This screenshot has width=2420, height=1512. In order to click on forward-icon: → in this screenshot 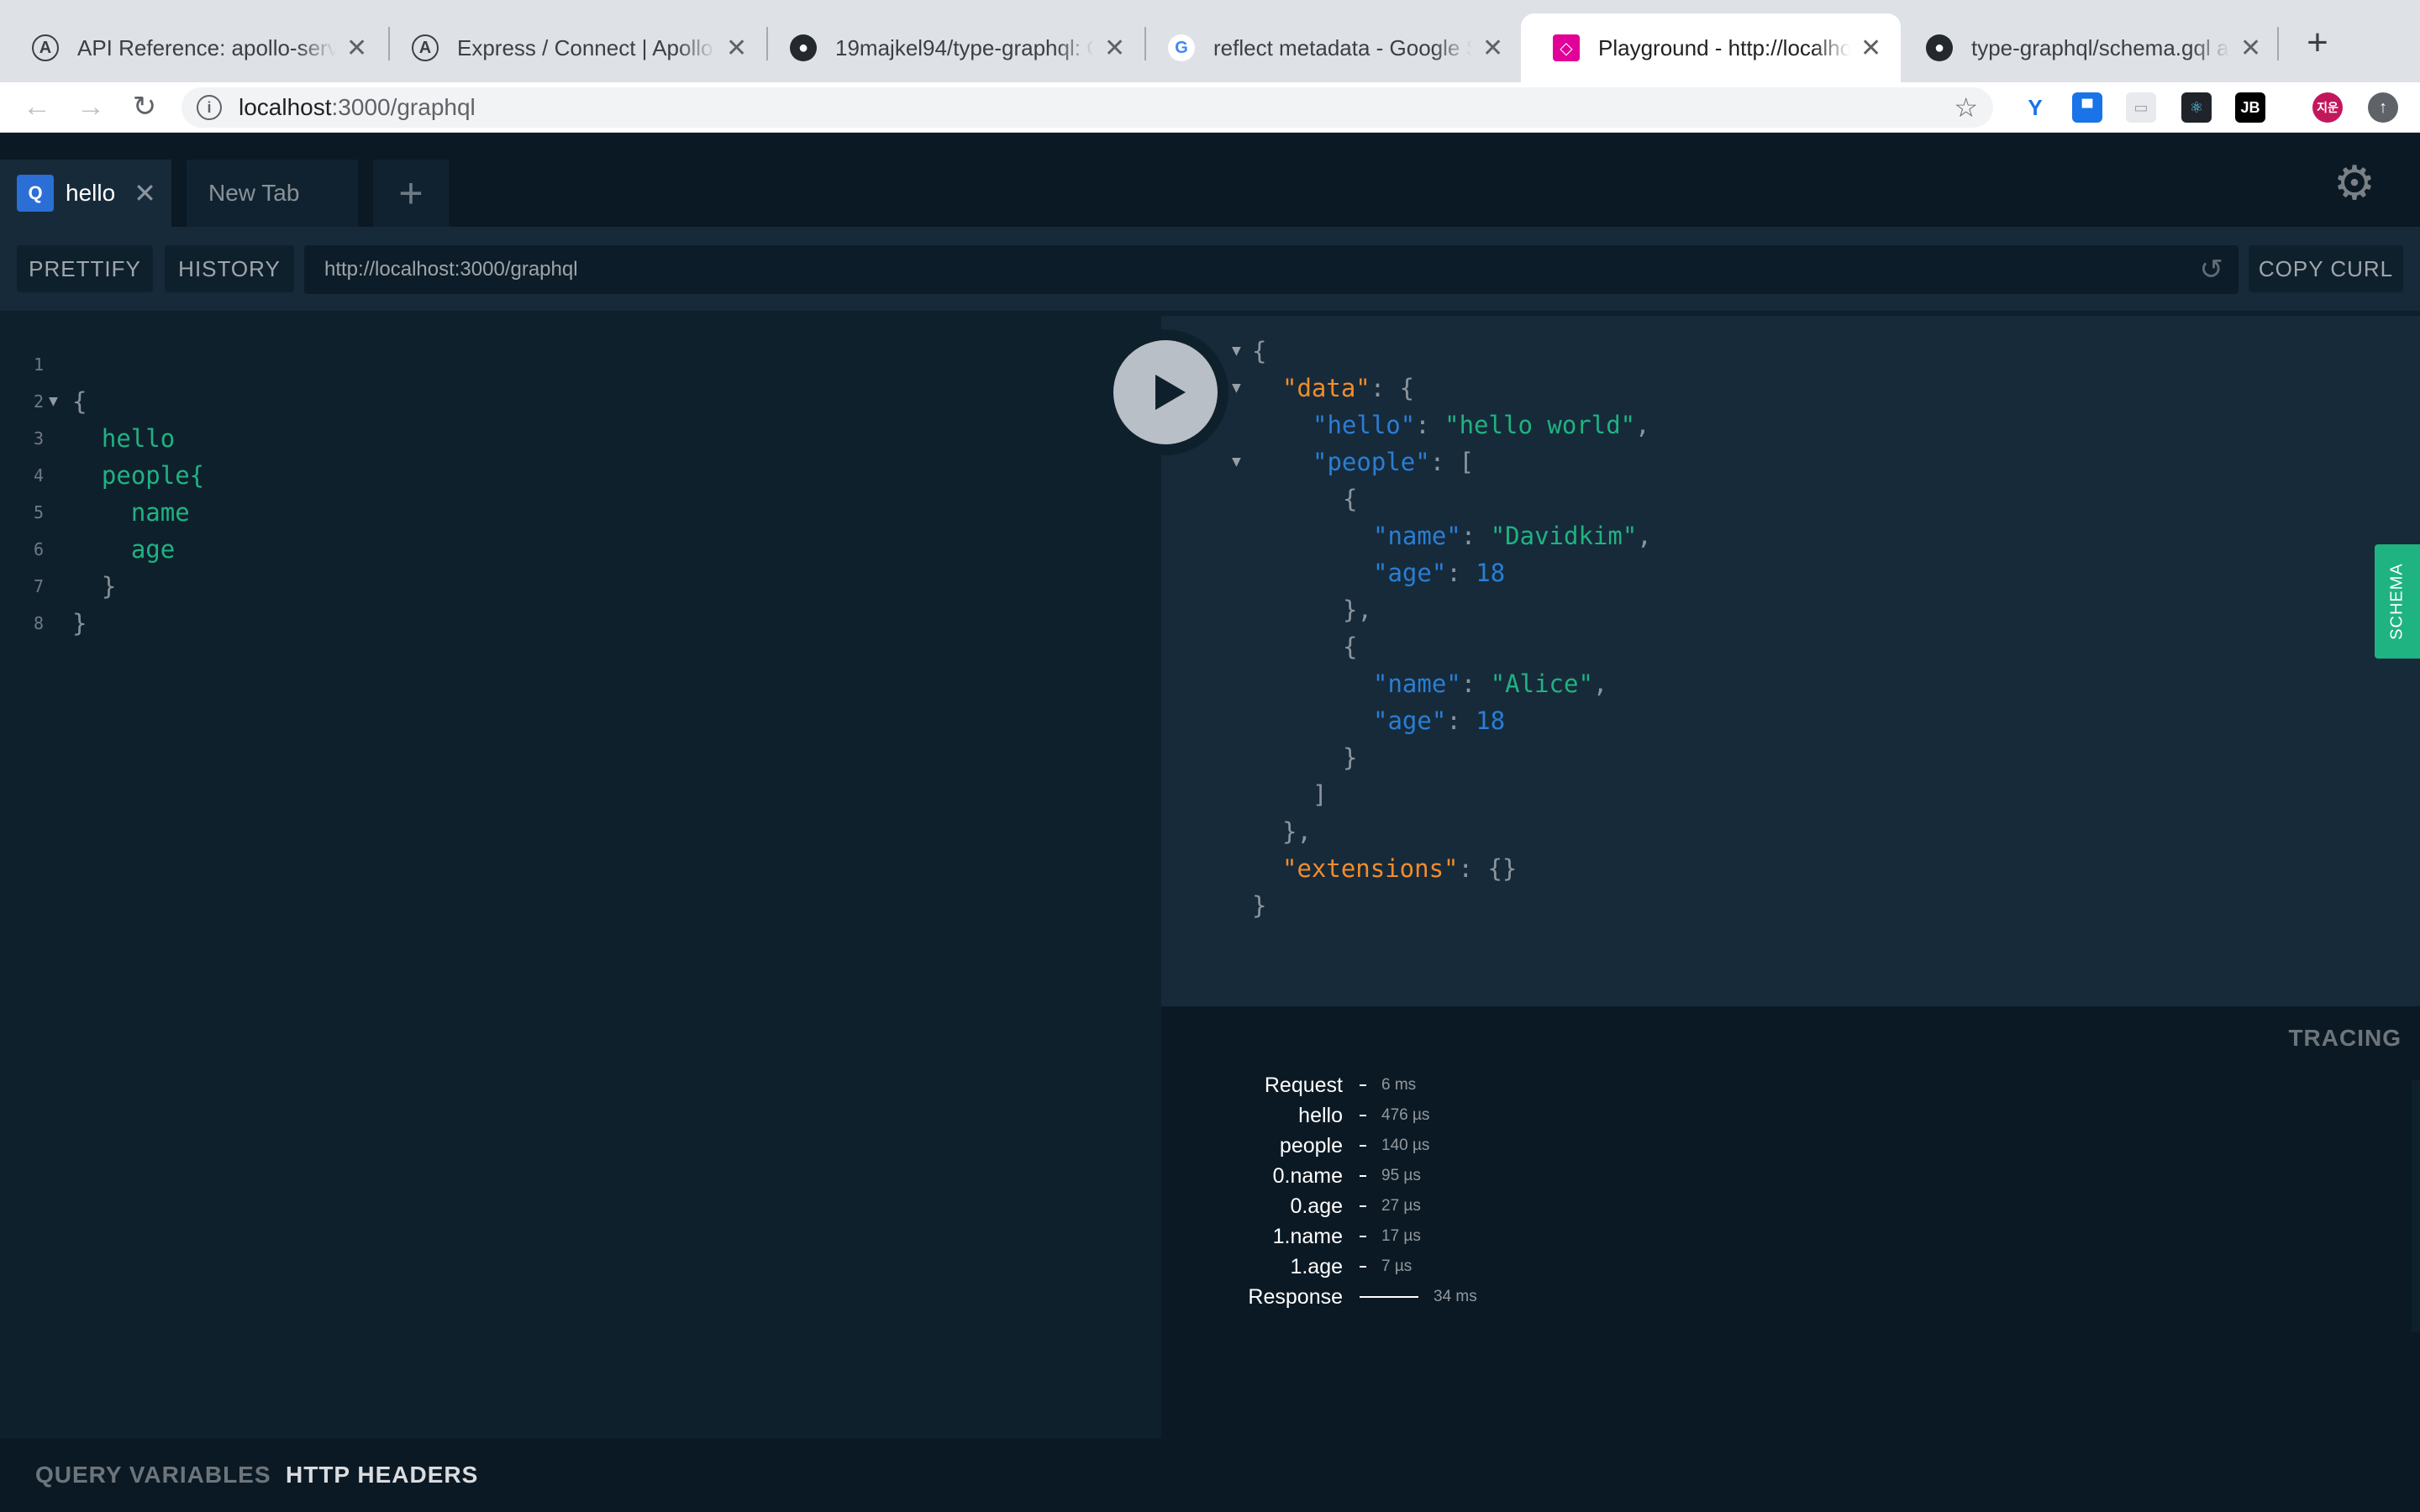, I will do `click(91, 107)`.